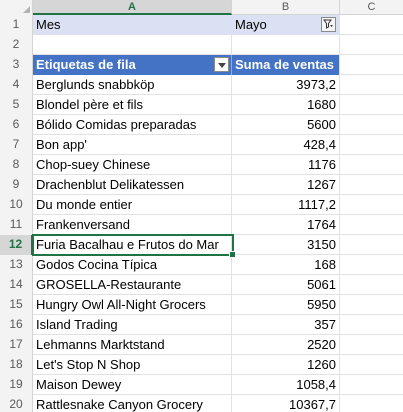 This screenshot has height=412, width=403. What do you see at coordinates (286, 325) in the screenshot?
I see `sales-value-cell: 357` at bounding box center [286, 325].